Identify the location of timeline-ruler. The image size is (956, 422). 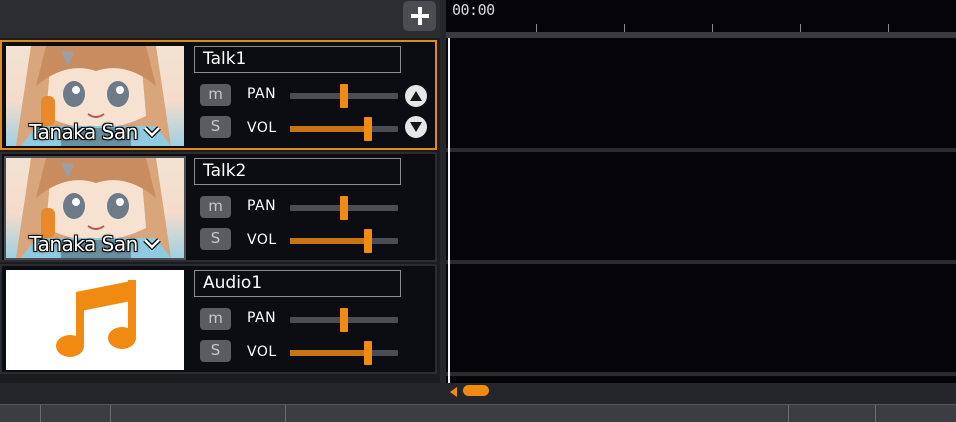
(701, 19).